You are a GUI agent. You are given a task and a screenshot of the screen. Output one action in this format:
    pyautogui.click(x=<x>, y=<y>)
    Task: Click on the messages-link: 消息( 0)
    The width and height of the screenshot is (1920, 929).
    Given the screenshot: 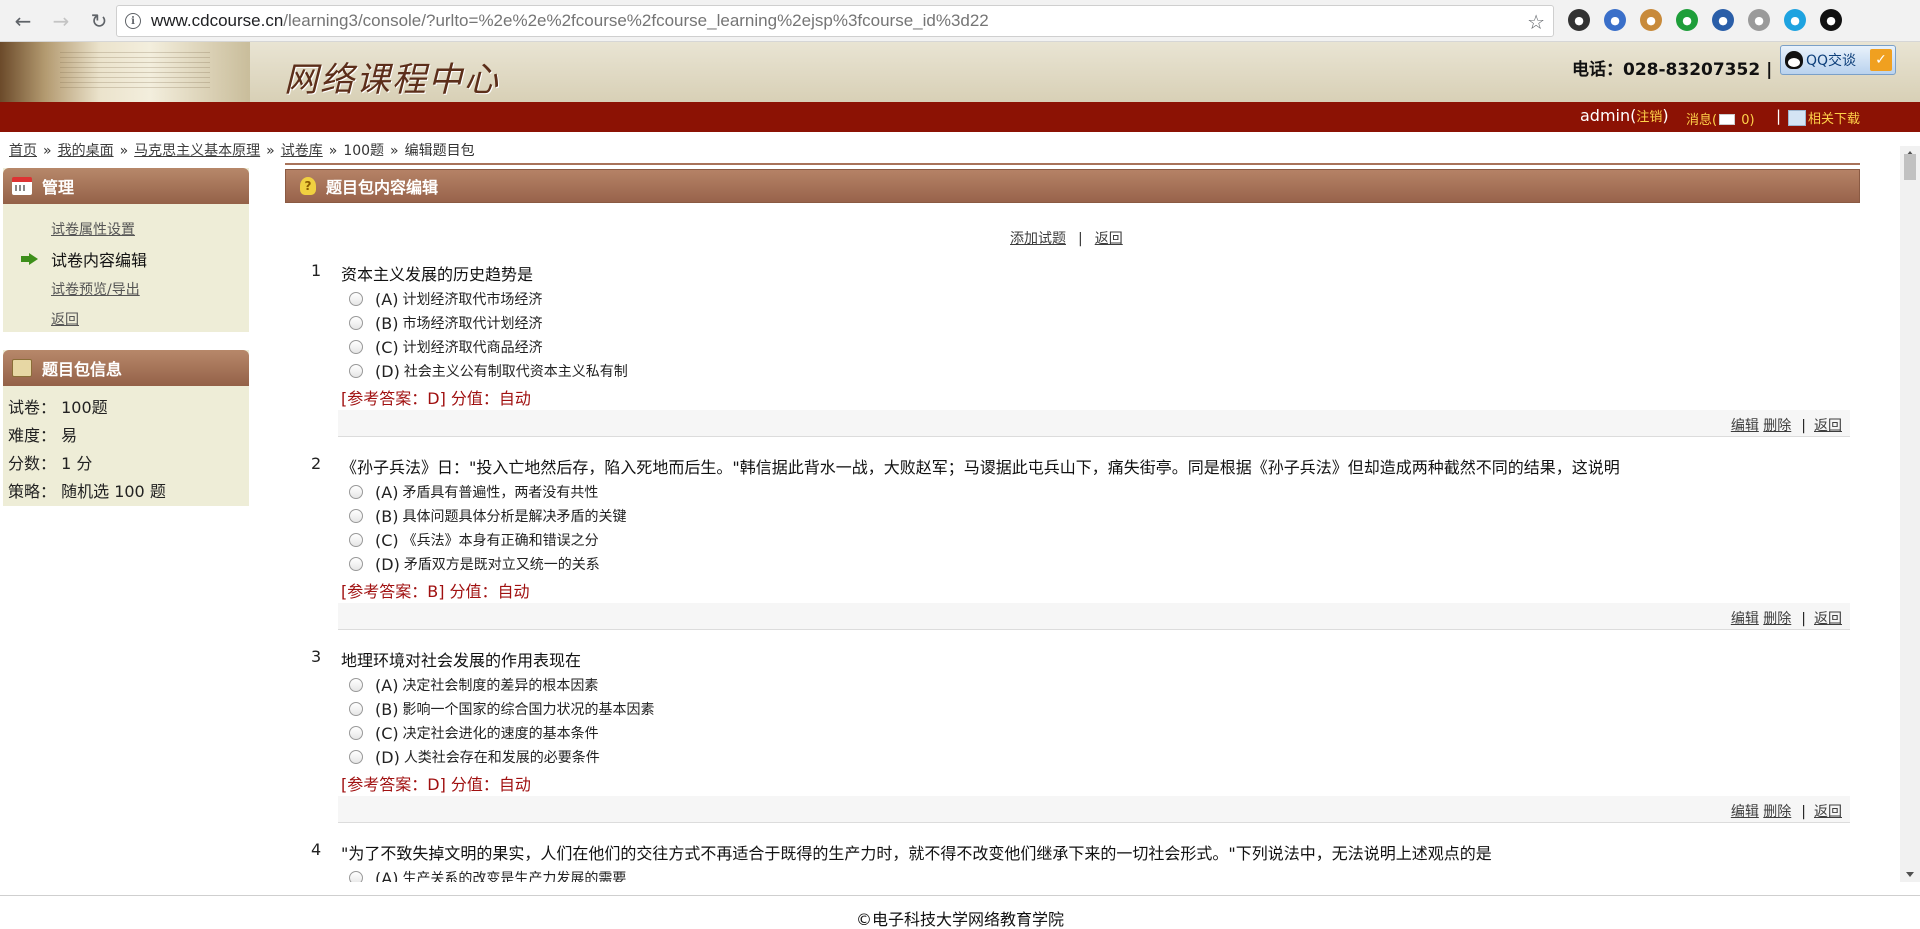 What is the action you would take?
    pyautogui.click(x=1720, y=118)
    